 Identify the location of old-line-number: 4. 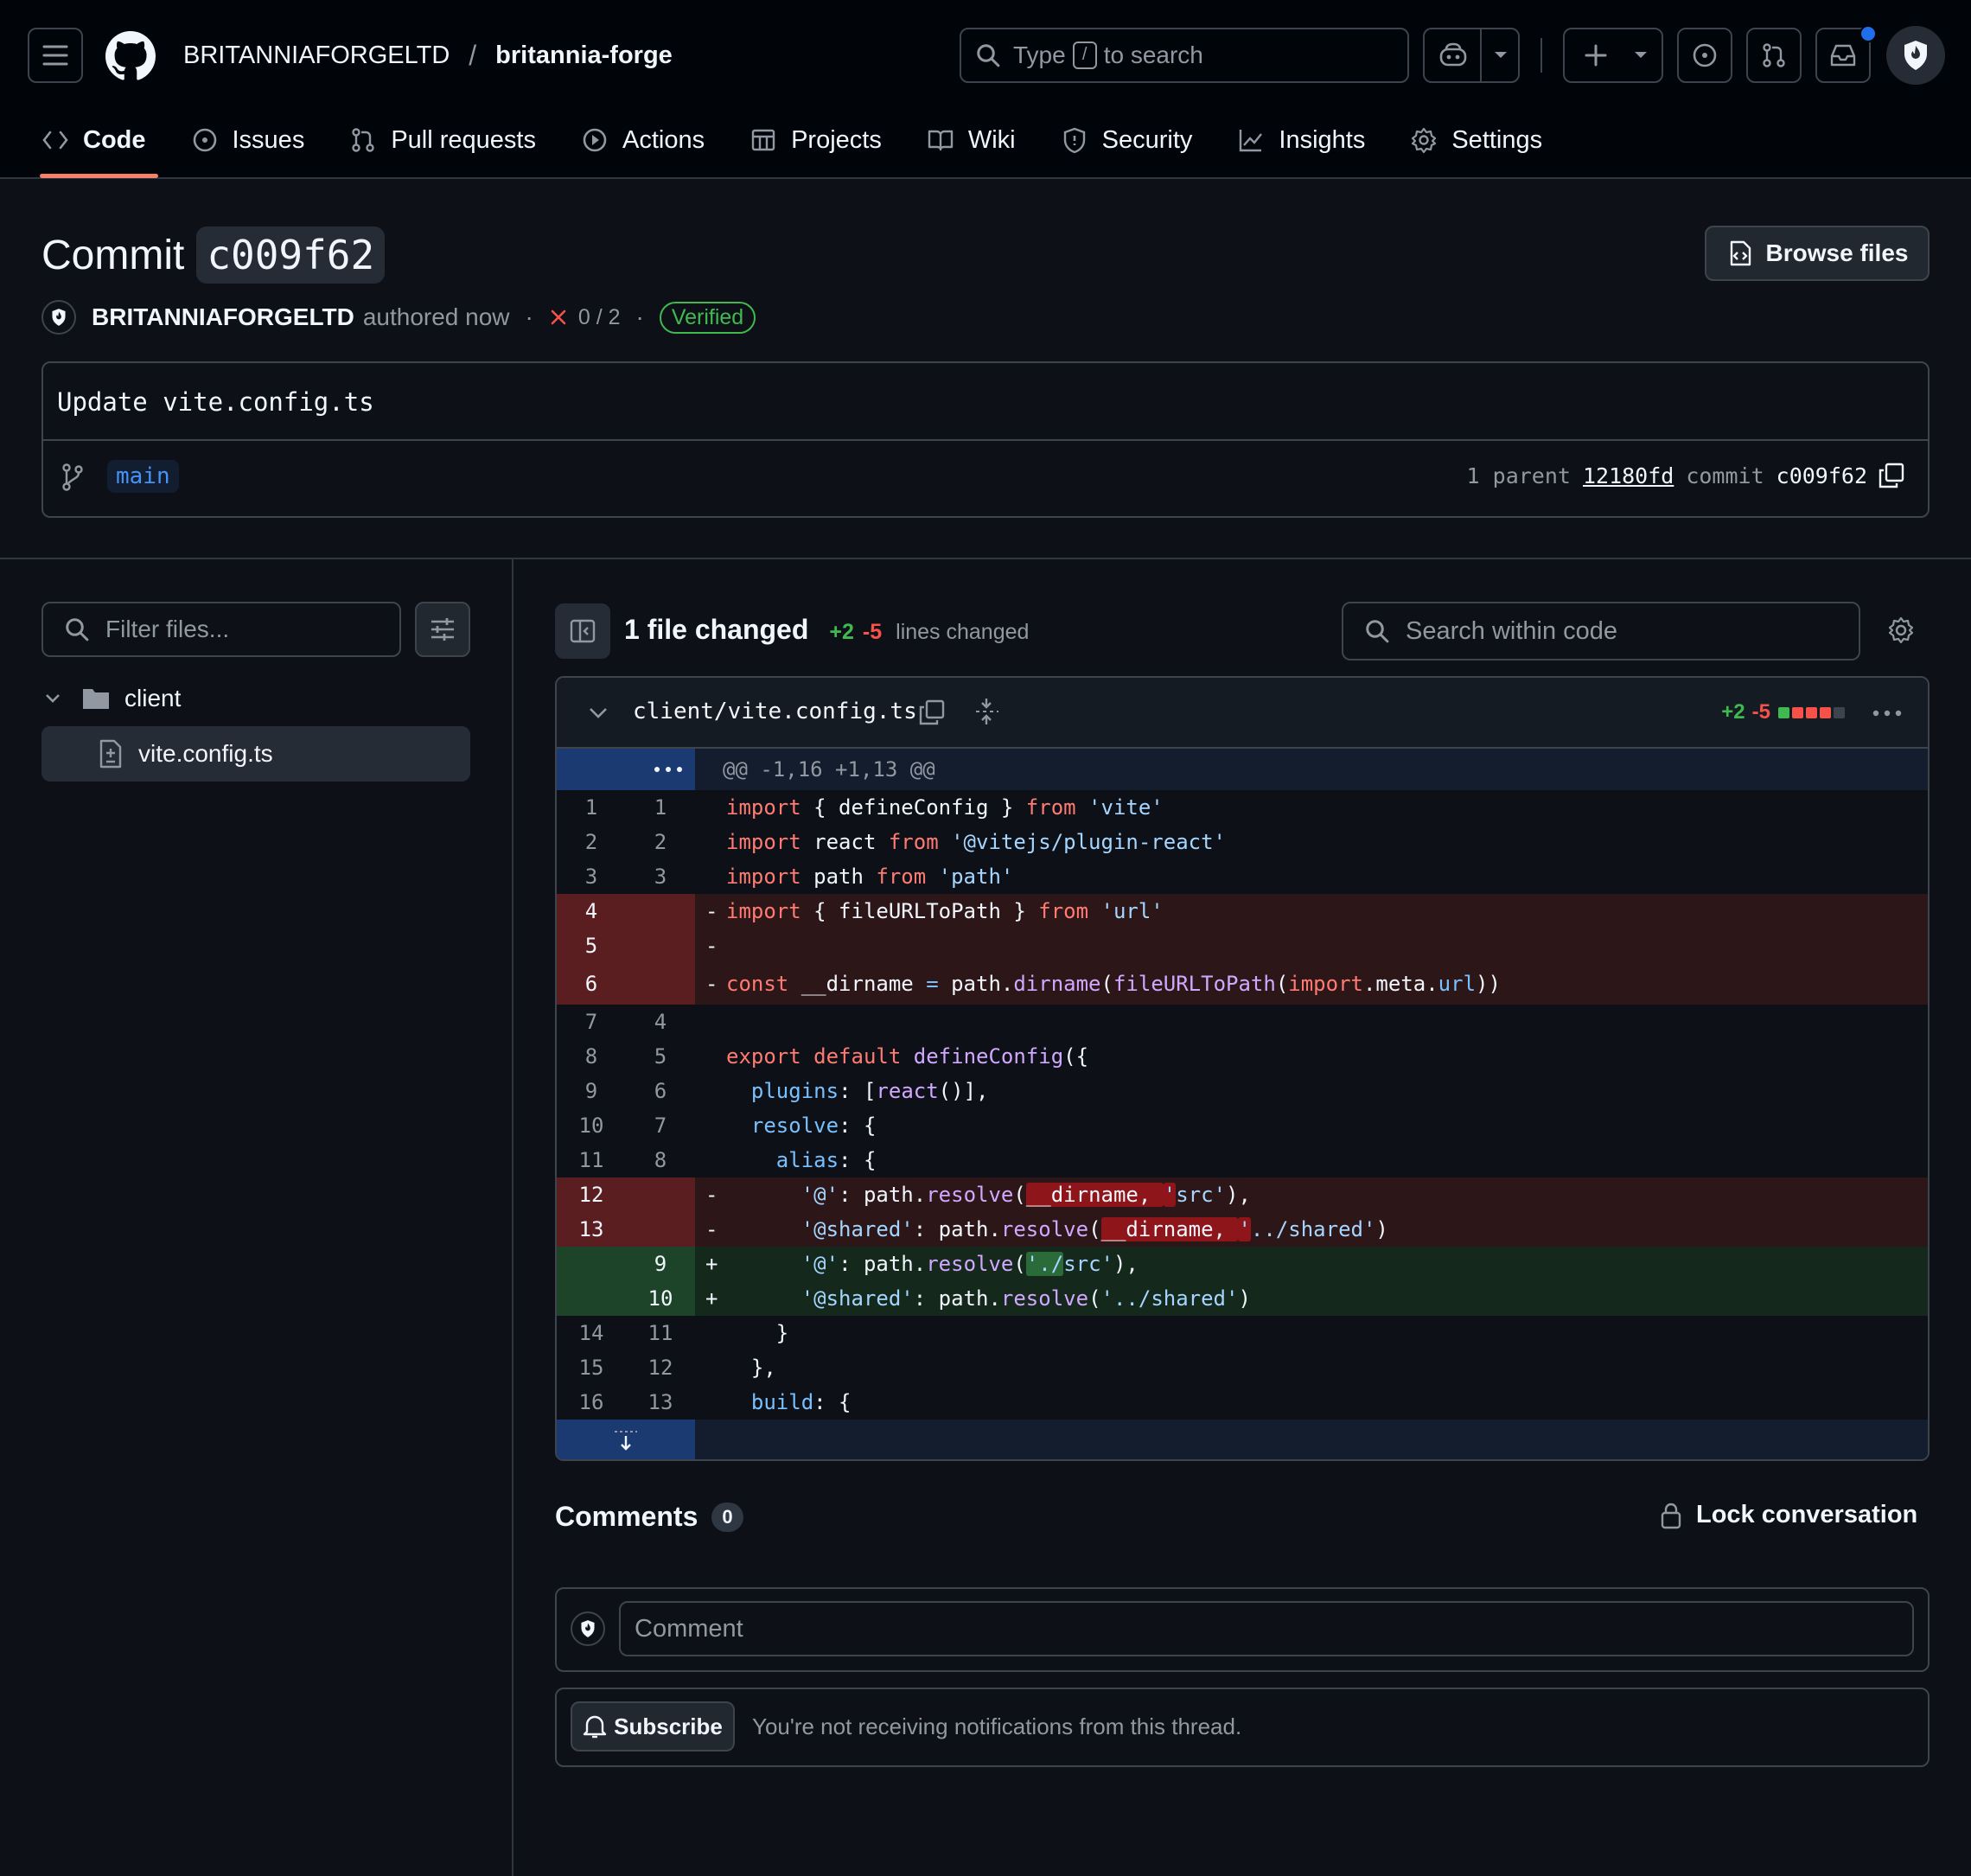
(591, 911).